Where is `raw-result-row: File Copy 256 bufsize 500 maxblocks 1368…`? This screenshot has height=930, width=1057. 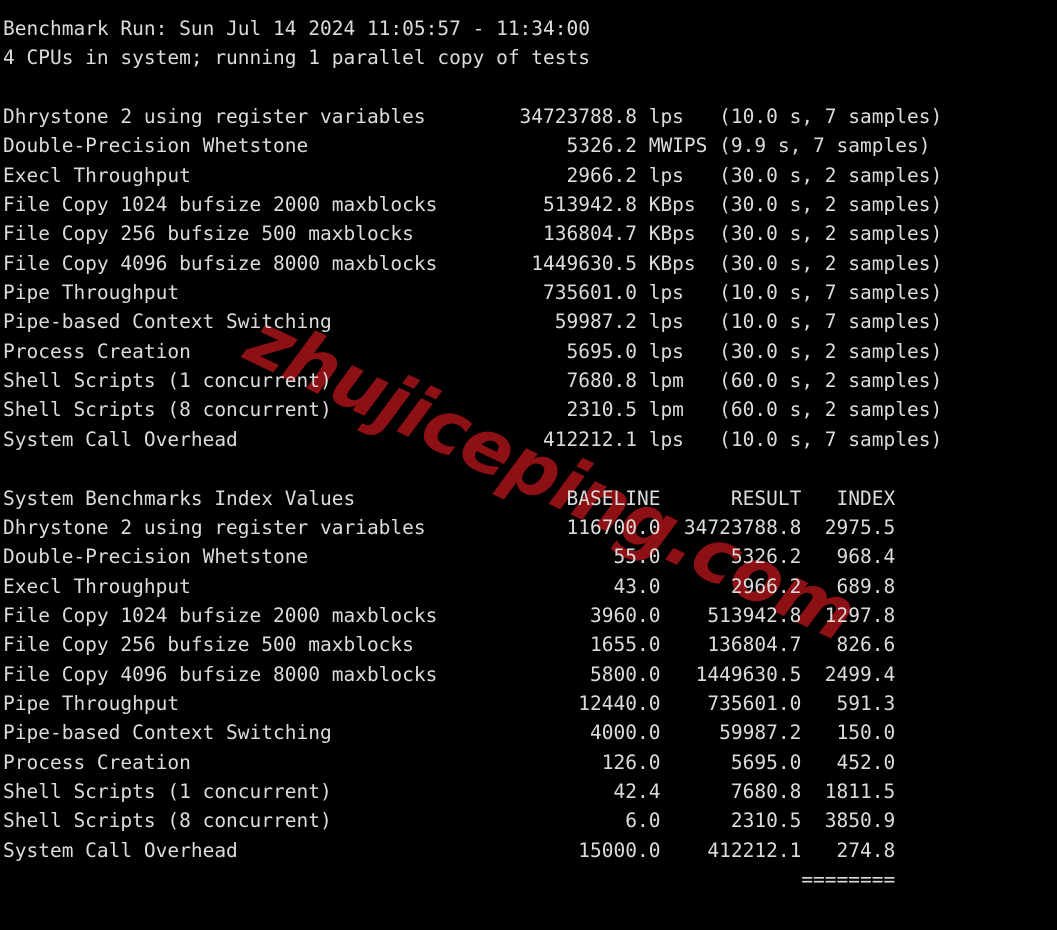 raw-result-row: File Copy 256 bufsize 500 maxblocks 1368… is located at coordinates (473, 234).